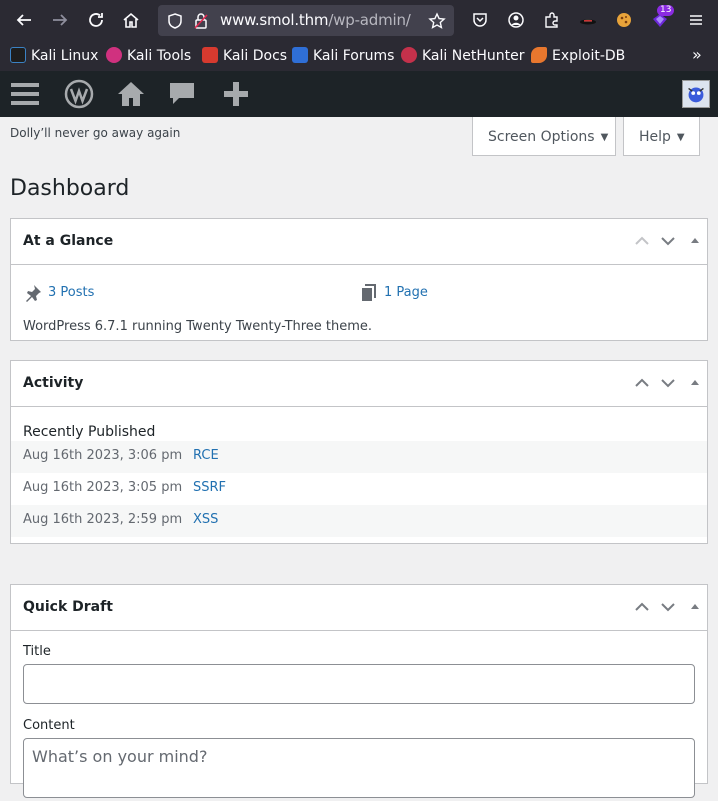 The image size is (718, 801). I want to click on kali-docs-icon, so click(210, 55).